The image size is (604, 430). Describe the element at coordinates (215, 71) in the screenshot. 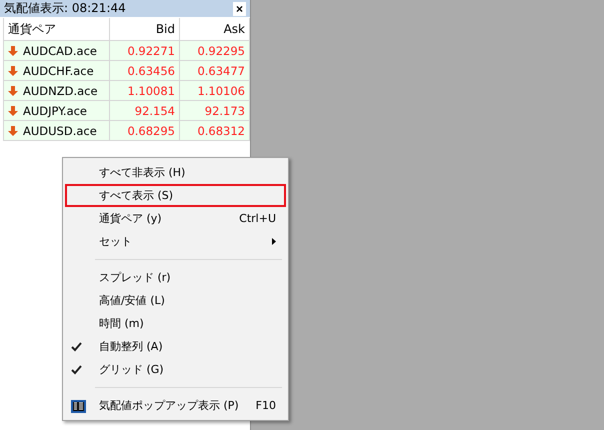

I see `table-cell: 0.63477` at that location.